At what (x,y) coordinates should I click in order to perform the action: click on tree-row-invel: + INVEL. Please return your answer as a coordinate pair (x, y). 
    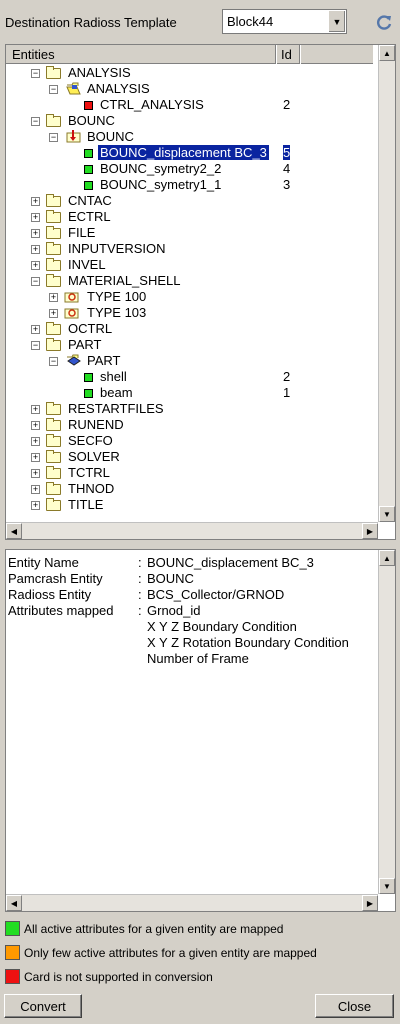
    Looking at the image, I should click on (191, 265).